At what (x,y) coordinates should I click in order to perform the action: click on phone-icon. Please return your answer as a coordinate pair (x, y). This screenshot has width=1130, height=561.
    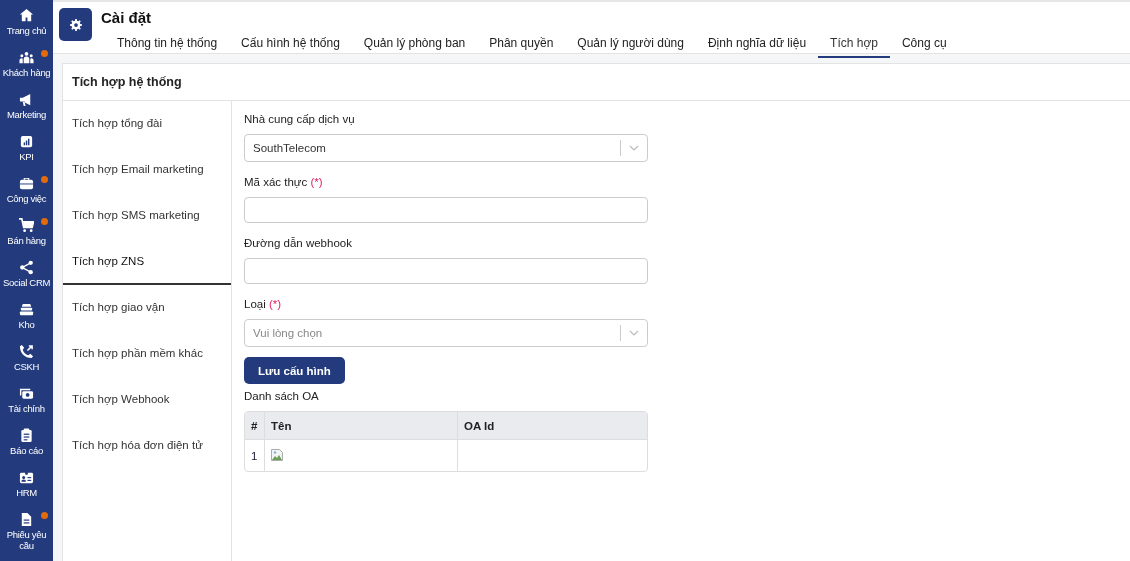
    Looking at the image, I should click on (26, 351).